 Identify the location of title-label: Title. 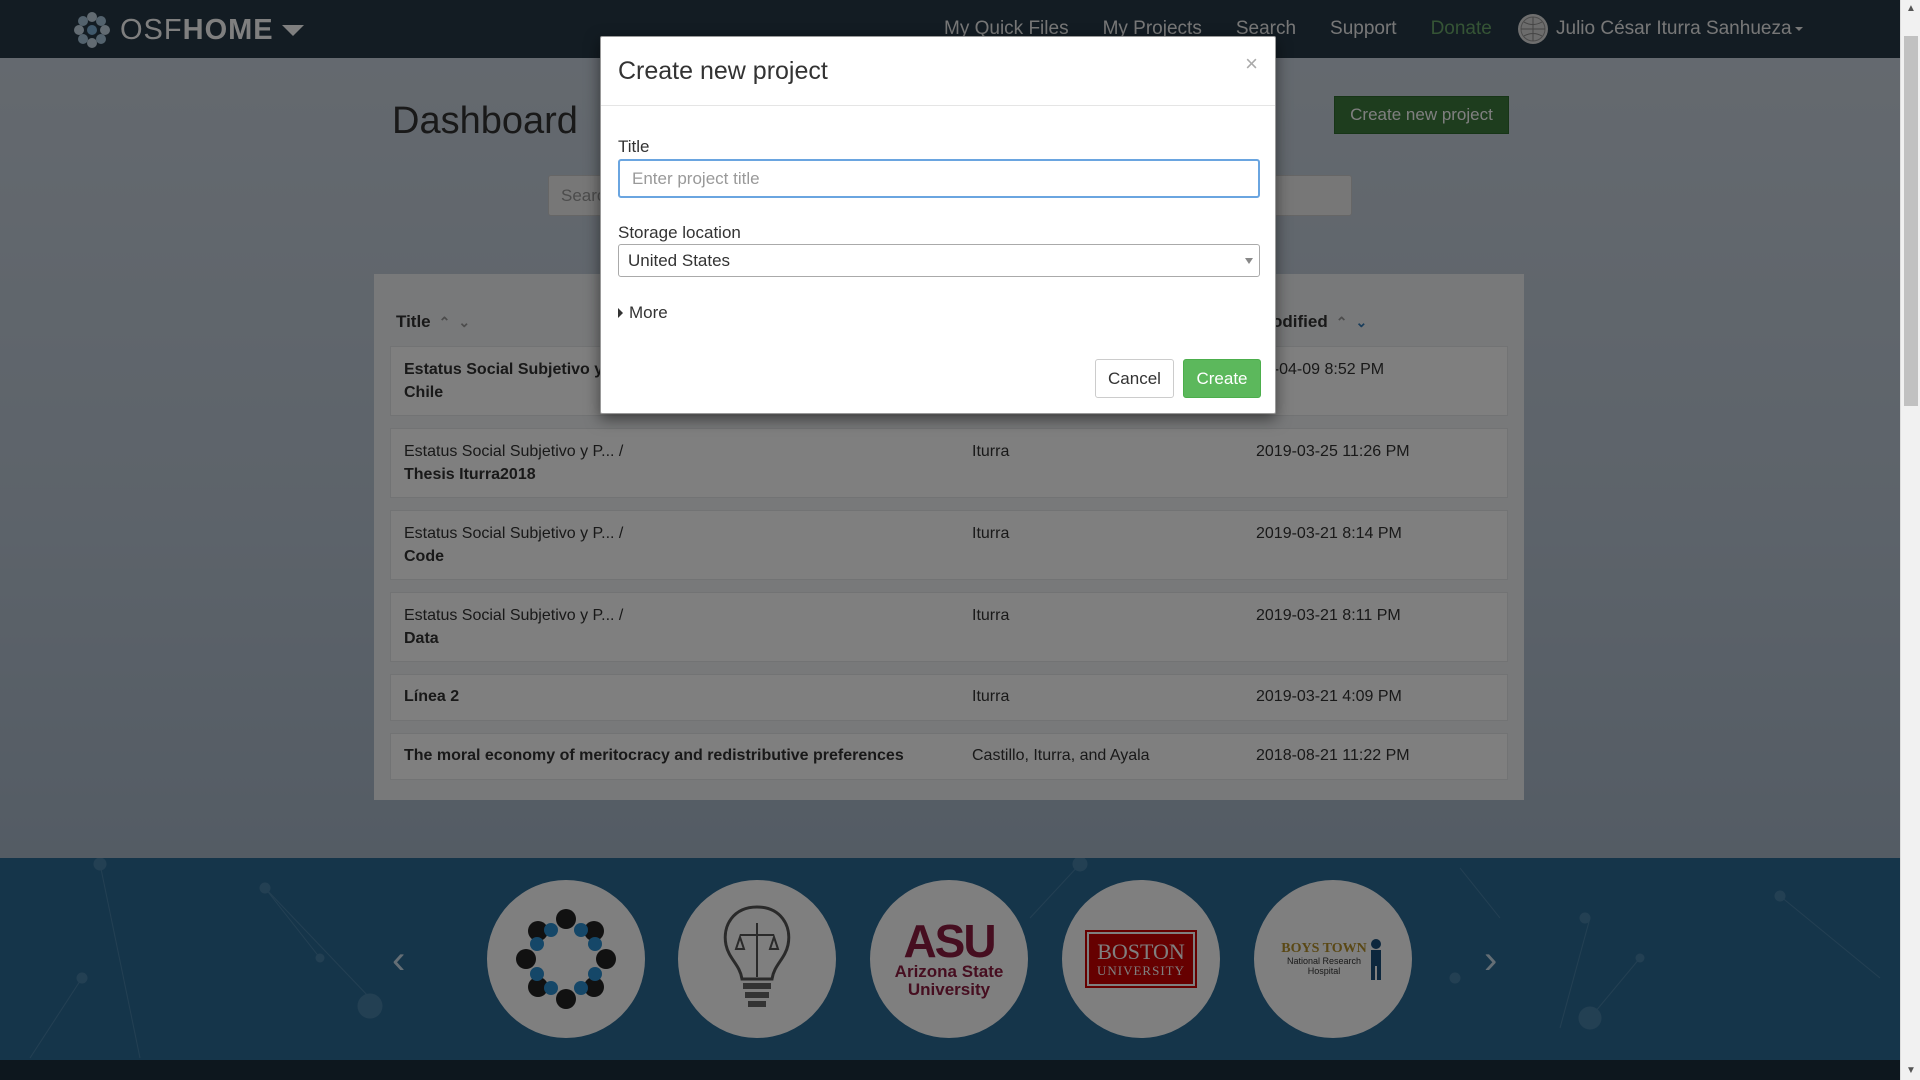
(634, 146).